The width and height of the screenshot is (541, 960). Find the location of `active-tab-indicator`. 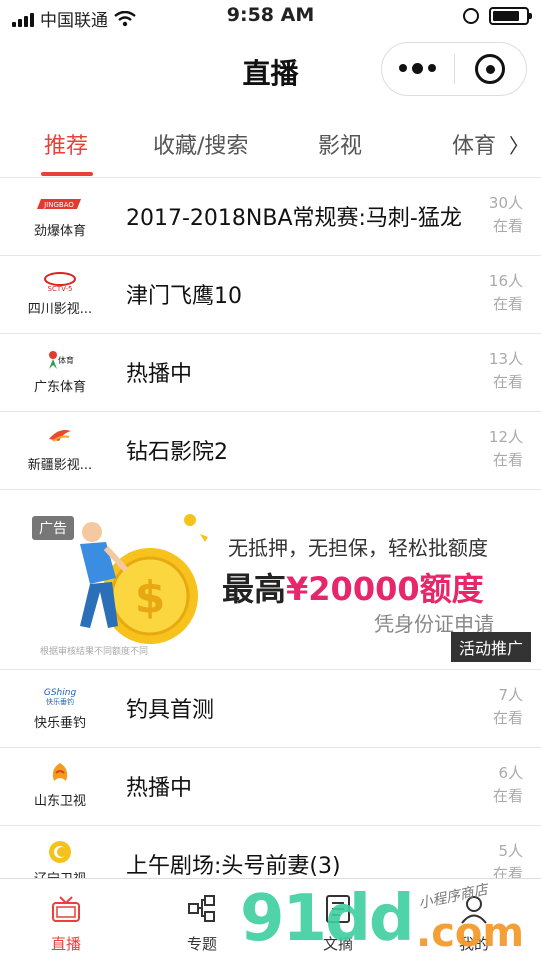

active-tab-indicator is located at coordinates (67, 174).